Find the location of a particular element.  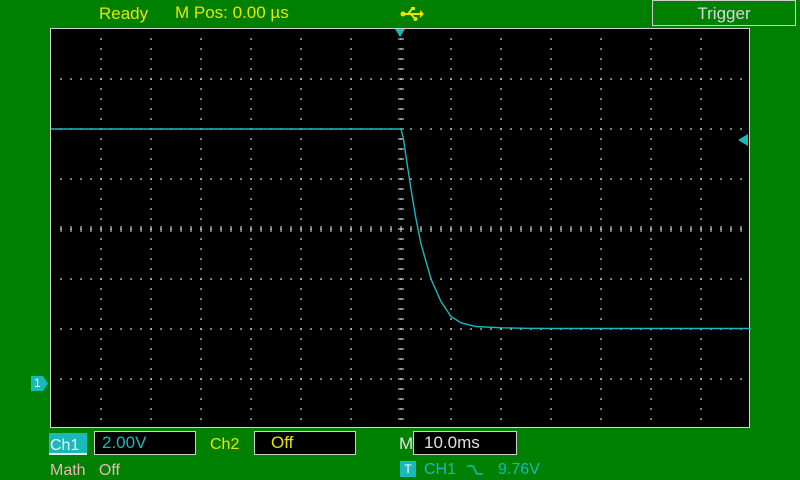

math-label: Math is located at coordinates (68, 470).